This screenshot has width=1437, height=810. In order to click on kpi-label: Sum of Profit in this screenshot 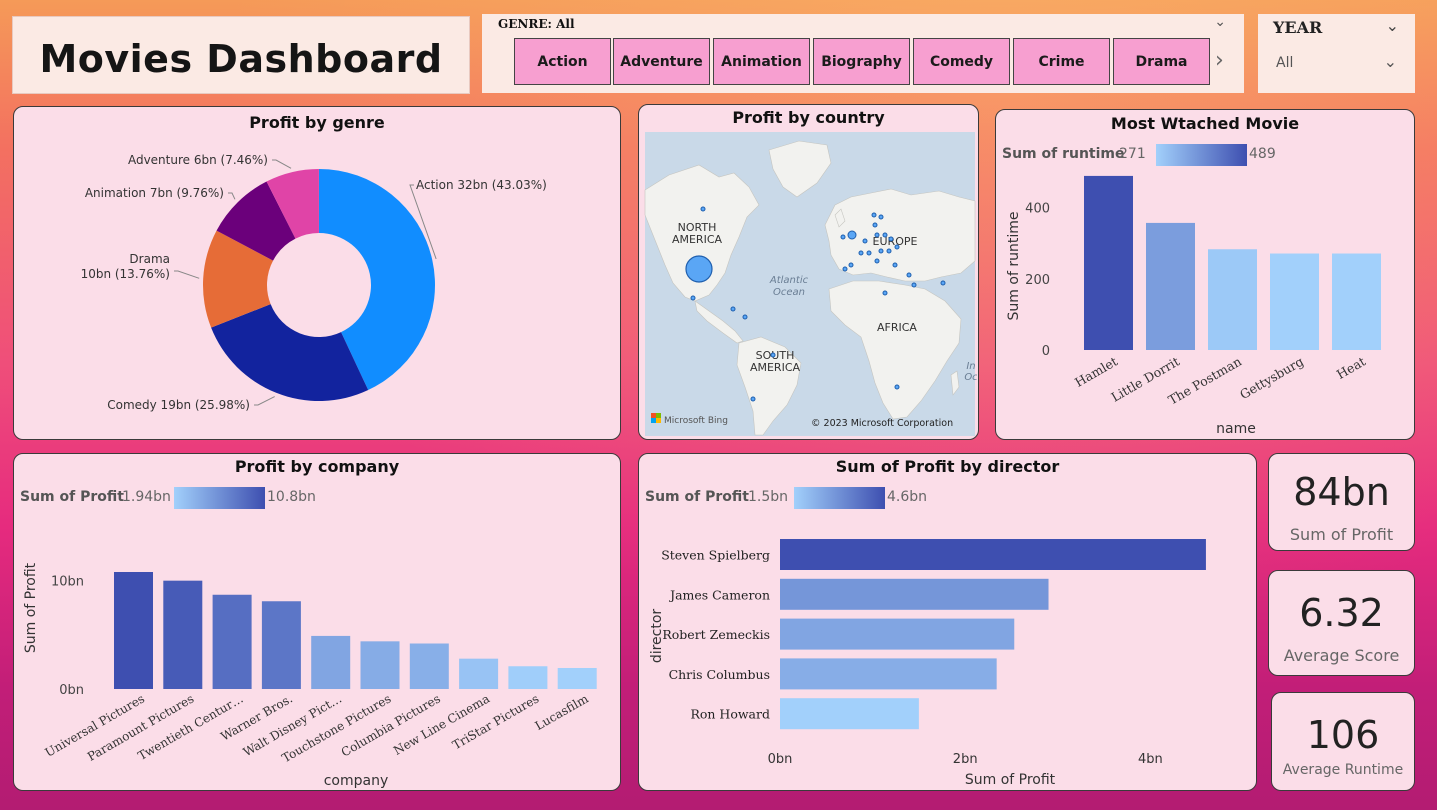, I will do `click(1341, 534)`.